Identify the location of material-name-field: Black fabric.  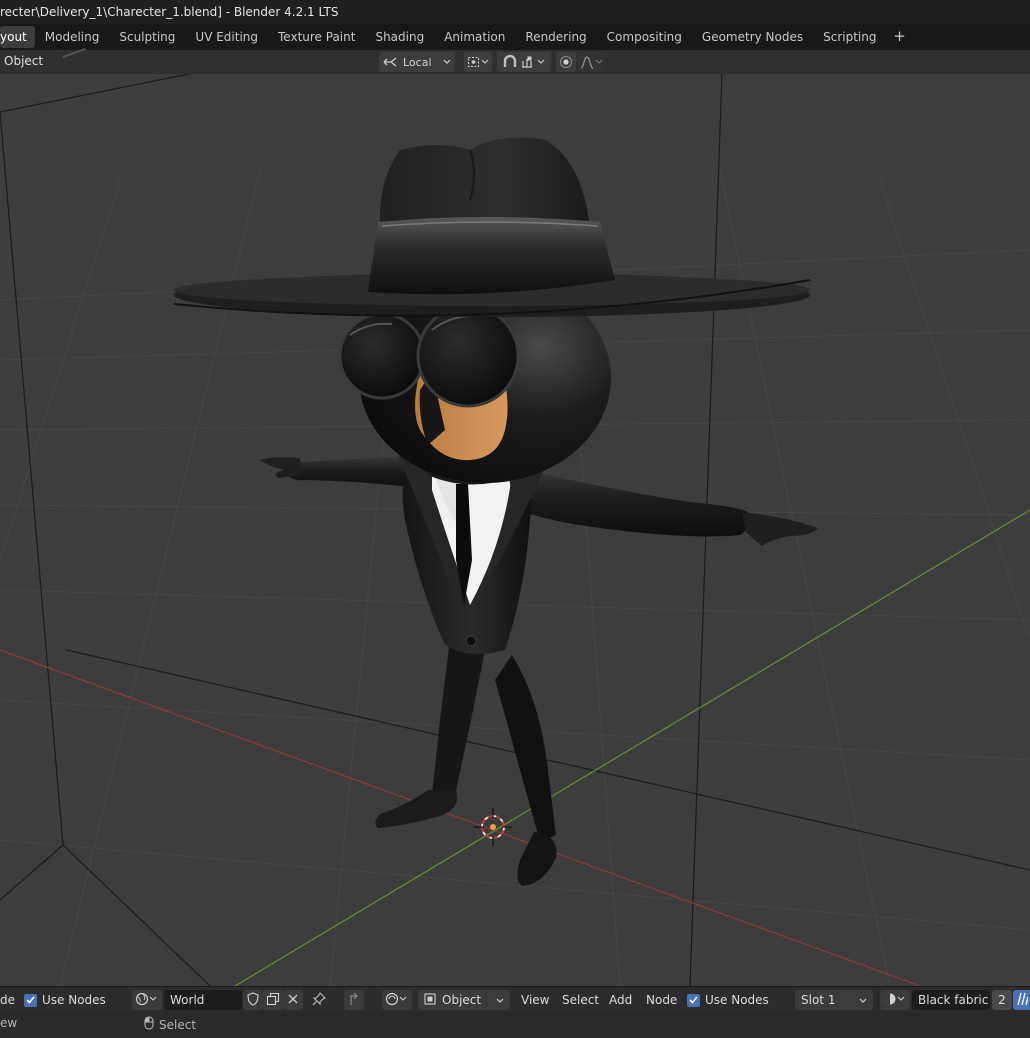
(951, 1000).